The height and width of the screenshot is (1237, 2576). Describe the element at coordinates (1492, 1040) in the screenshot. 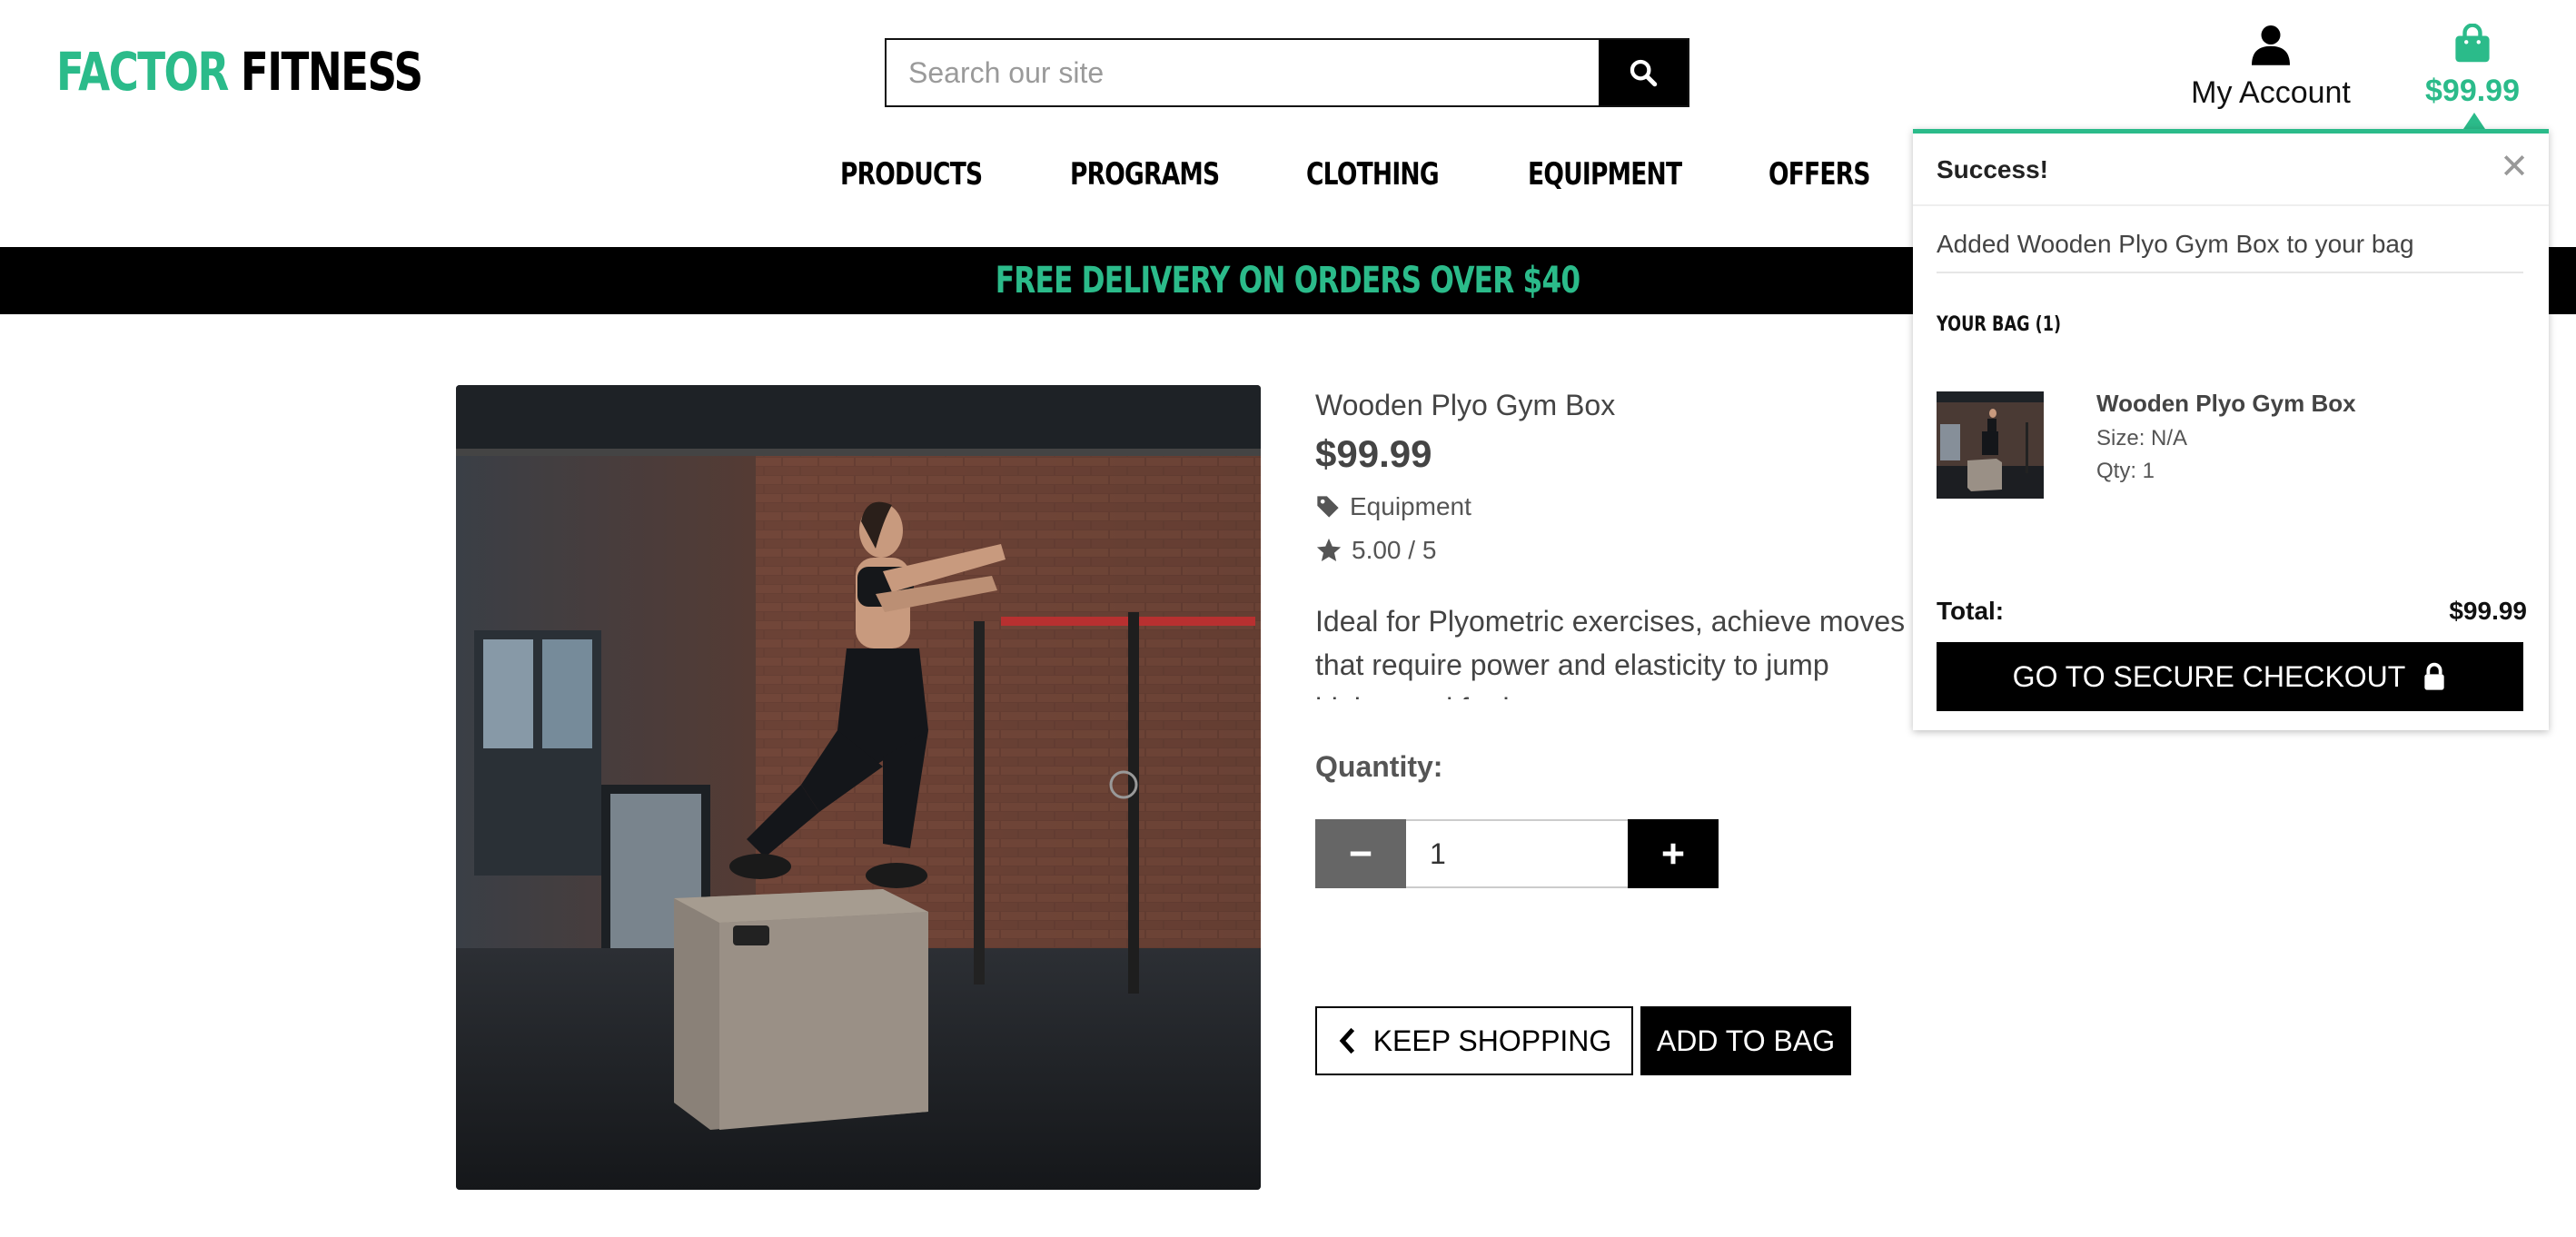

I see `keep-shopping-label: KEEP SHOPPING` at that location.